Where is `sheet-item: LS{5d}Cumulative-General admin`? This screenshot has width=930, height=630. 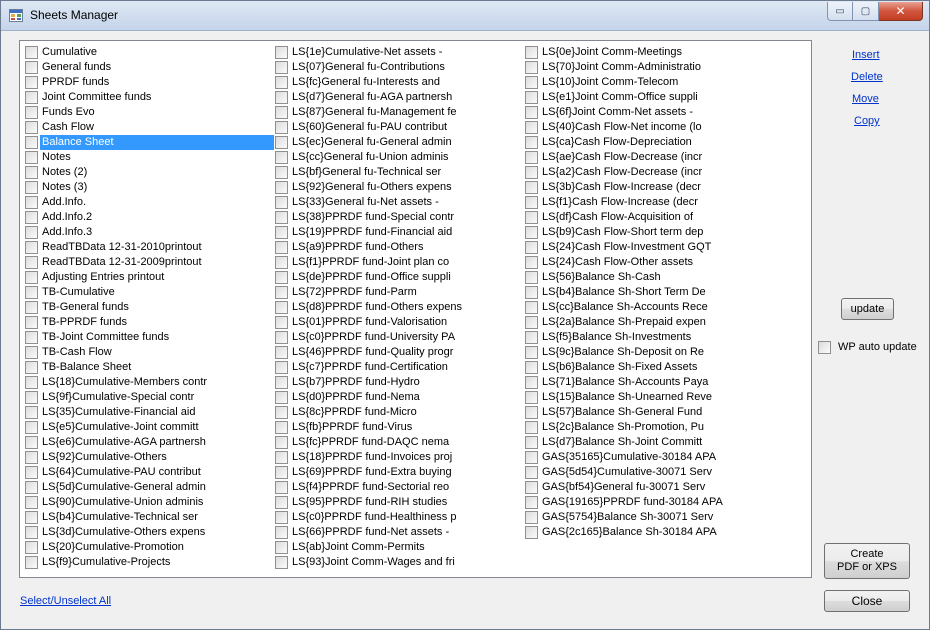 sheet-item: LS{5d}Cumulative-General admin is located at coordinates (149, 487).